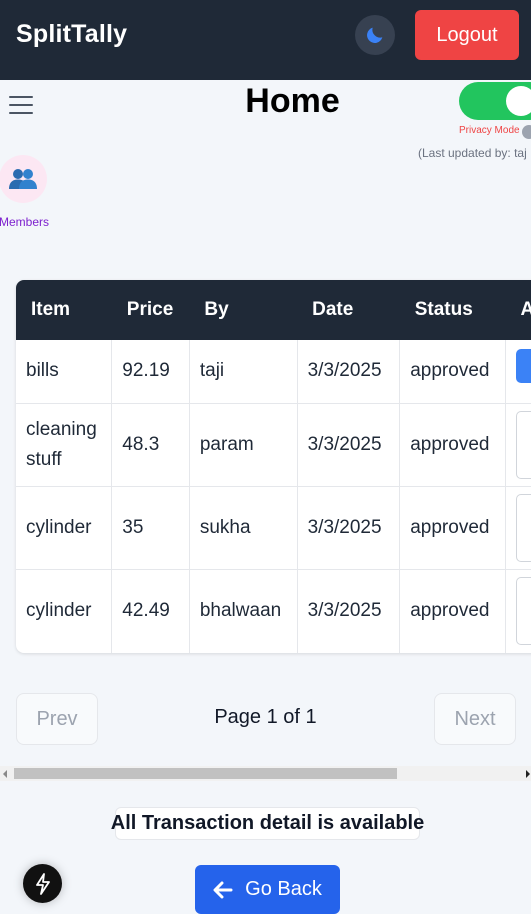 The image size is (531, 914). I want to click on column-header: Status, so click(443, 309).